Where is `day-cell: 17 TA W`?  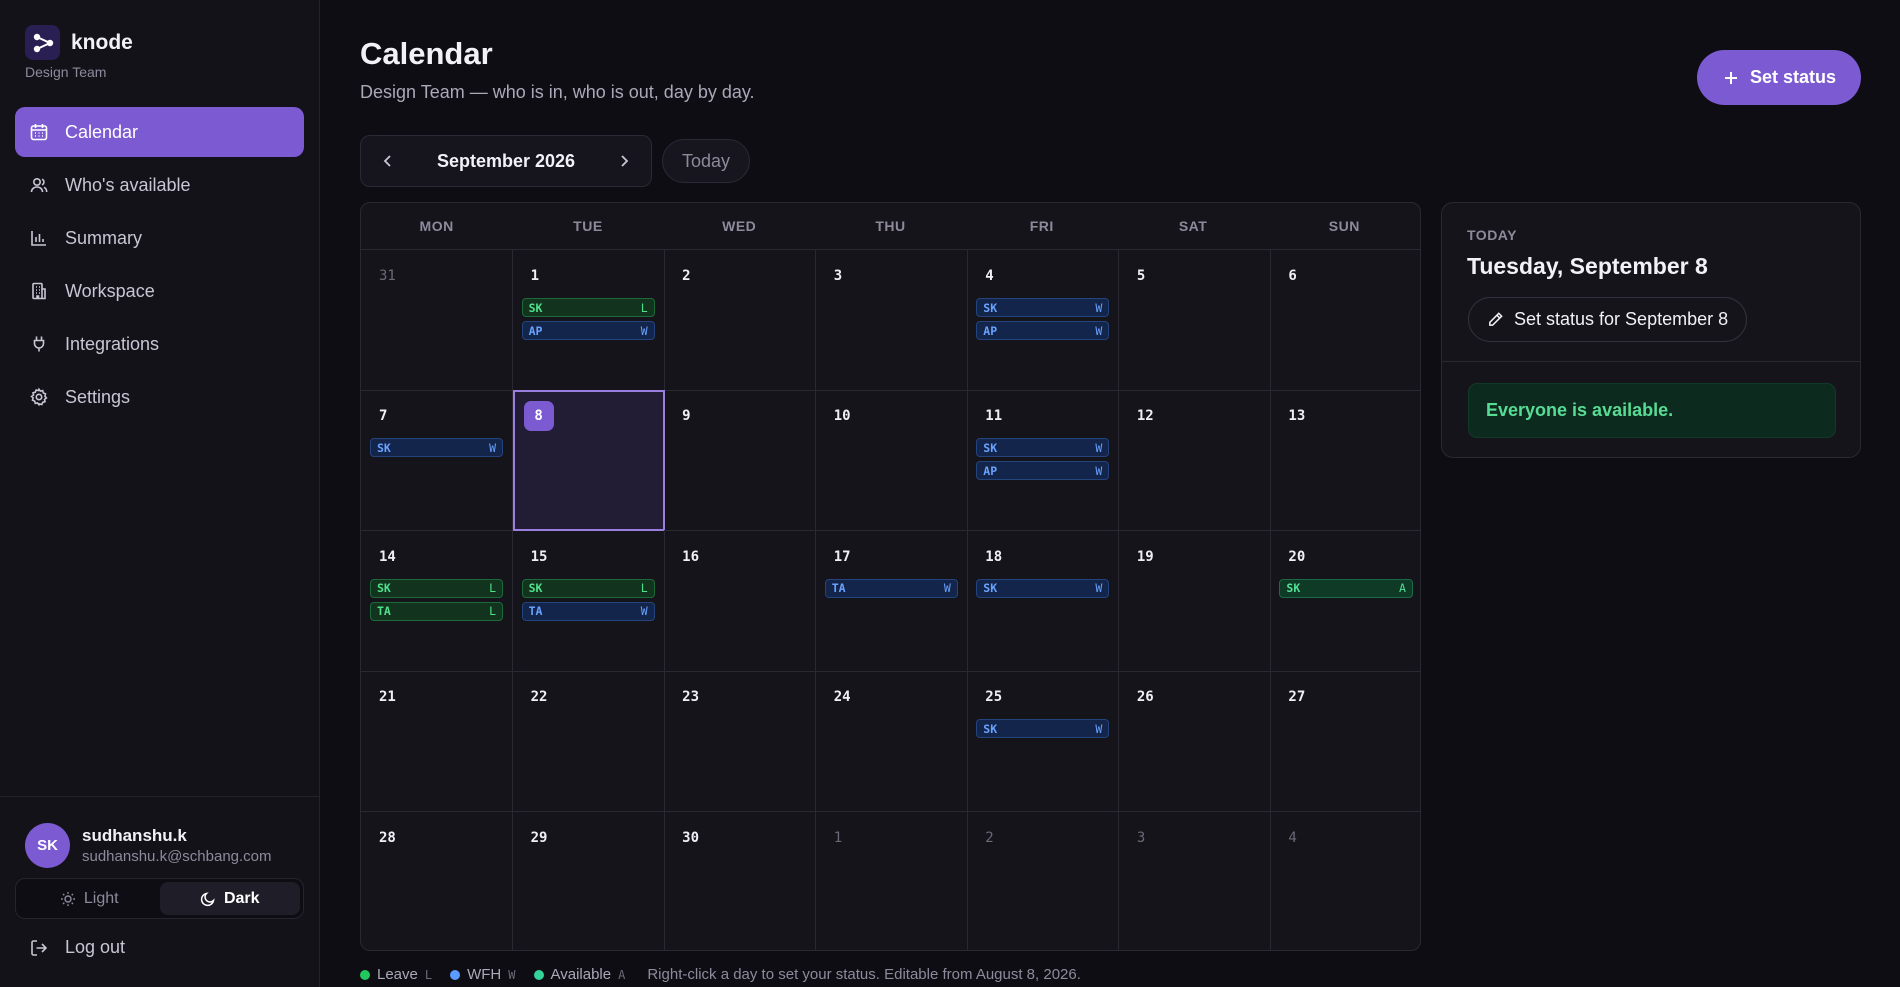 day-cell: 17 TA W is located at coordinates (891, 601).